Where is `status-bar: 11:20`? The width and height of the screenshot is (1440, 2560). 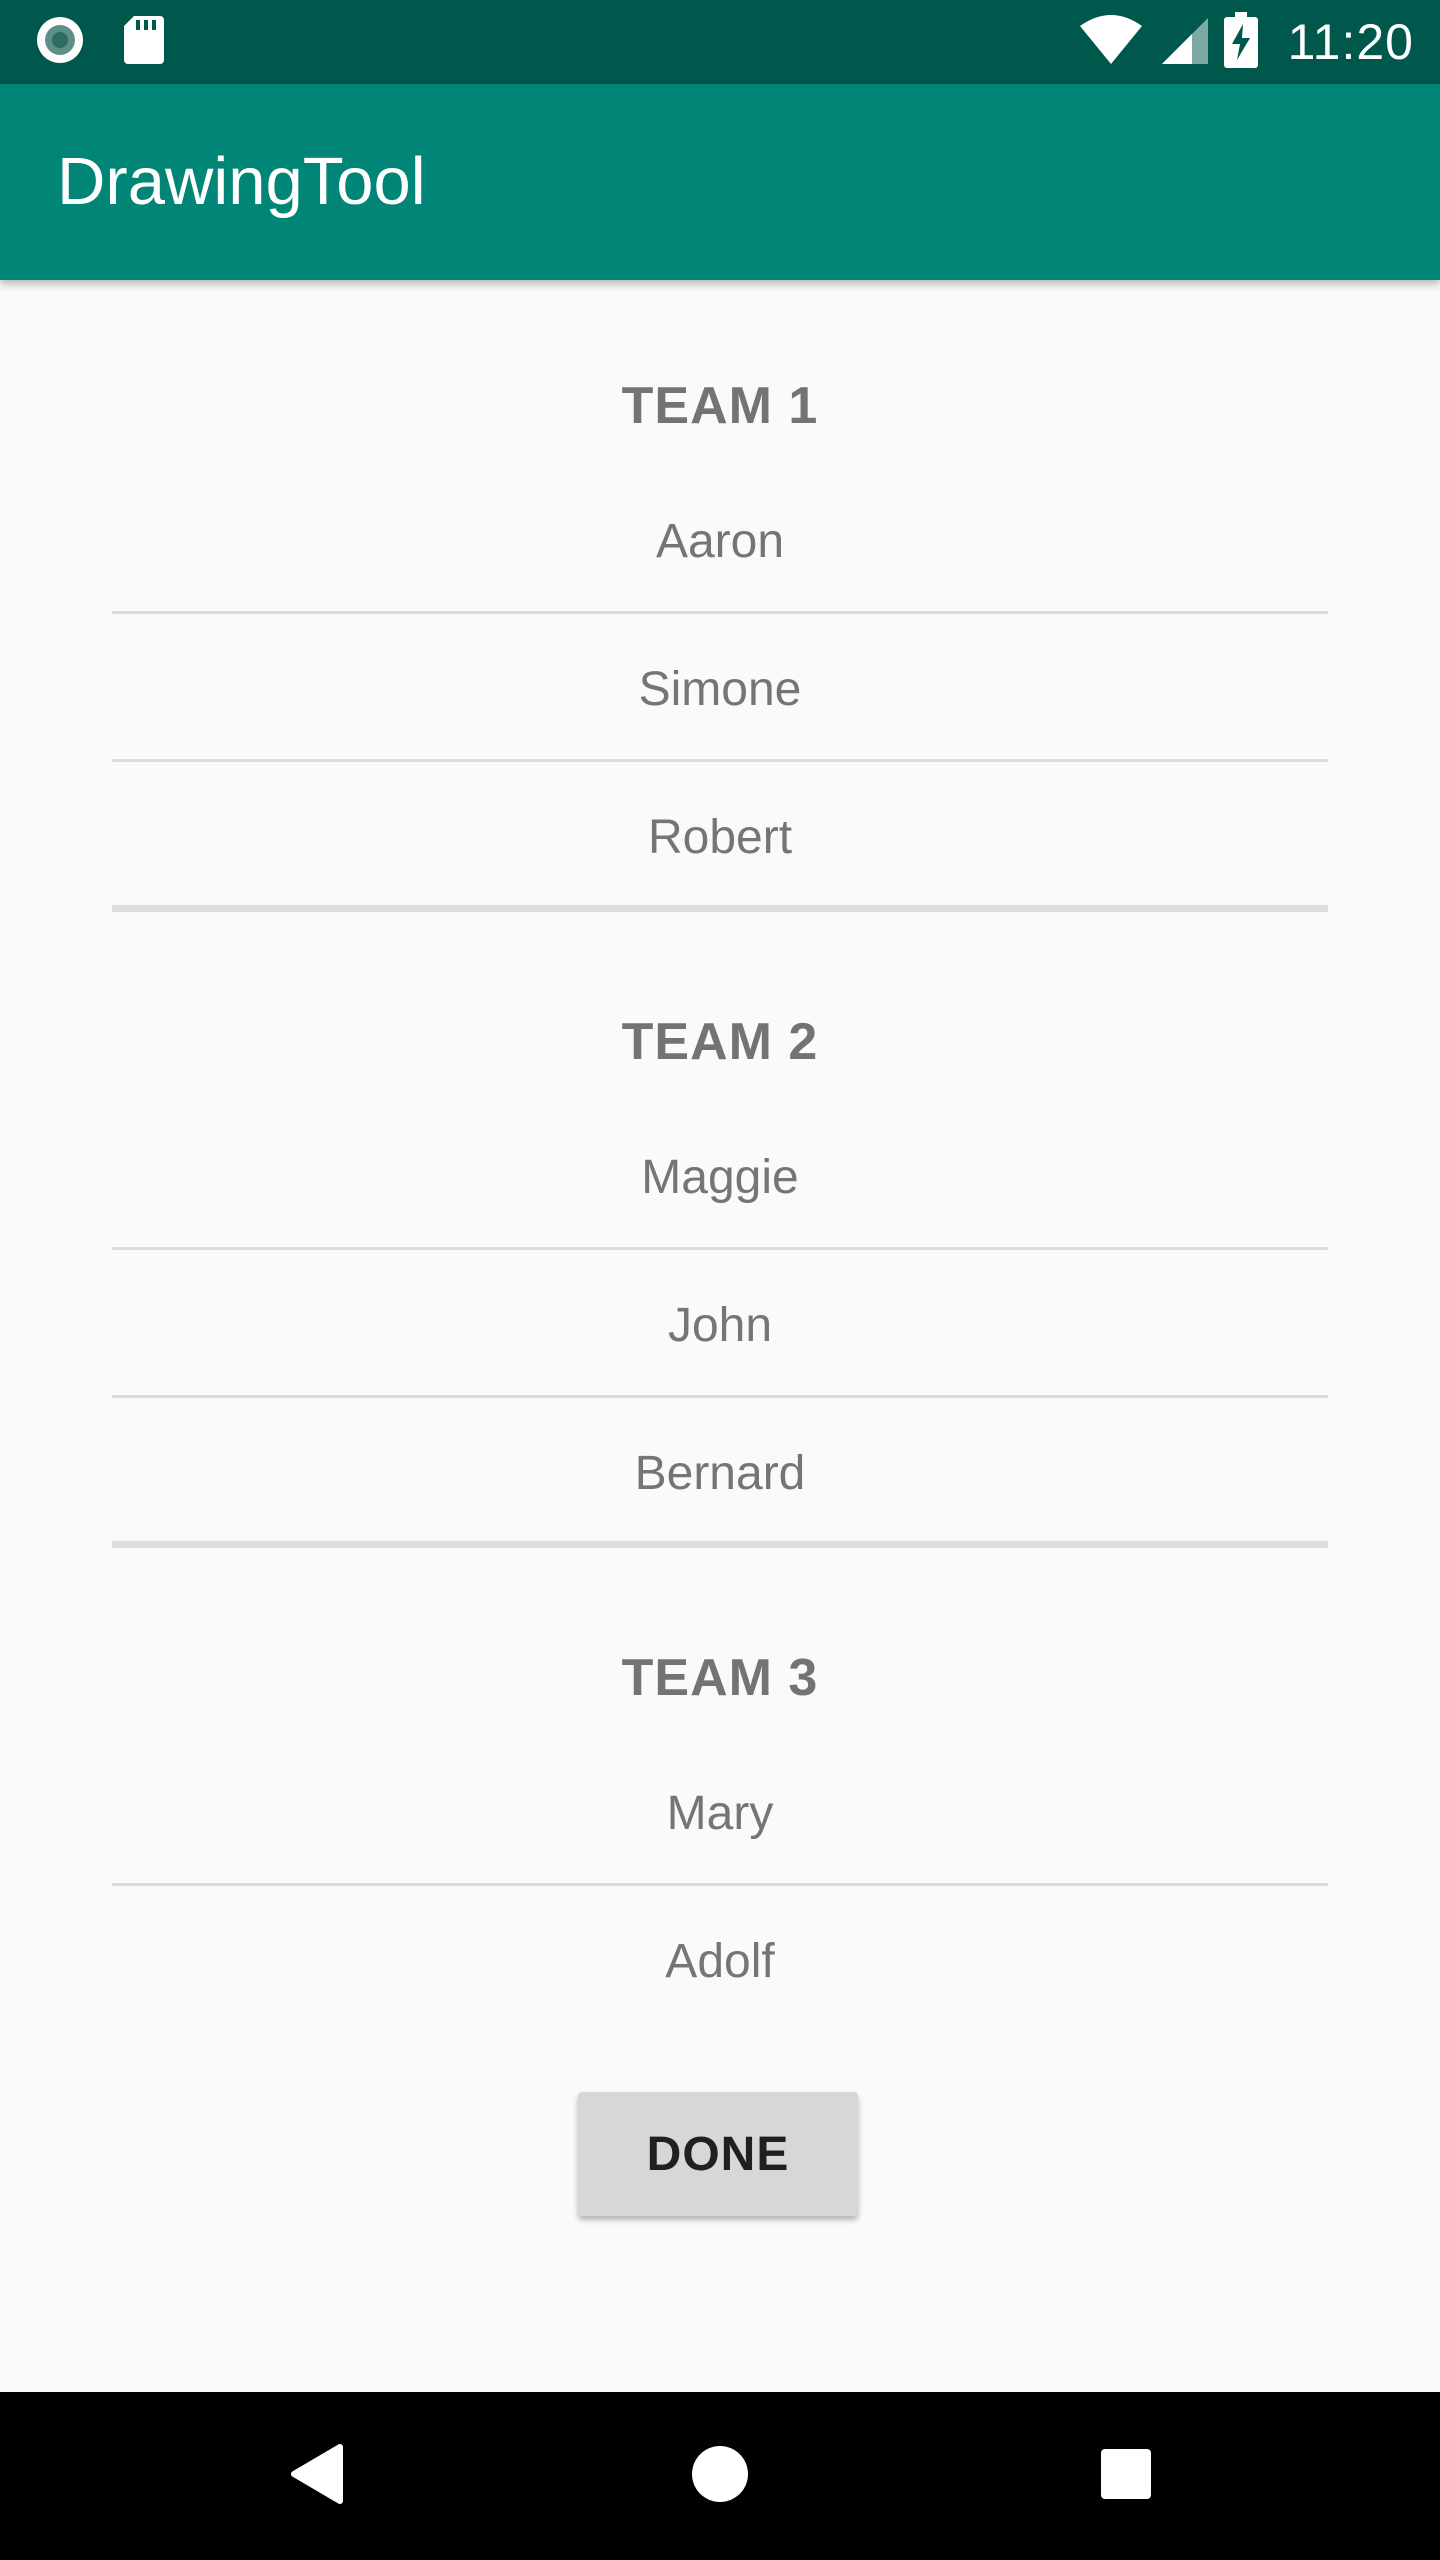
status-bar: 11:20 is located at coordinates (720, 42).